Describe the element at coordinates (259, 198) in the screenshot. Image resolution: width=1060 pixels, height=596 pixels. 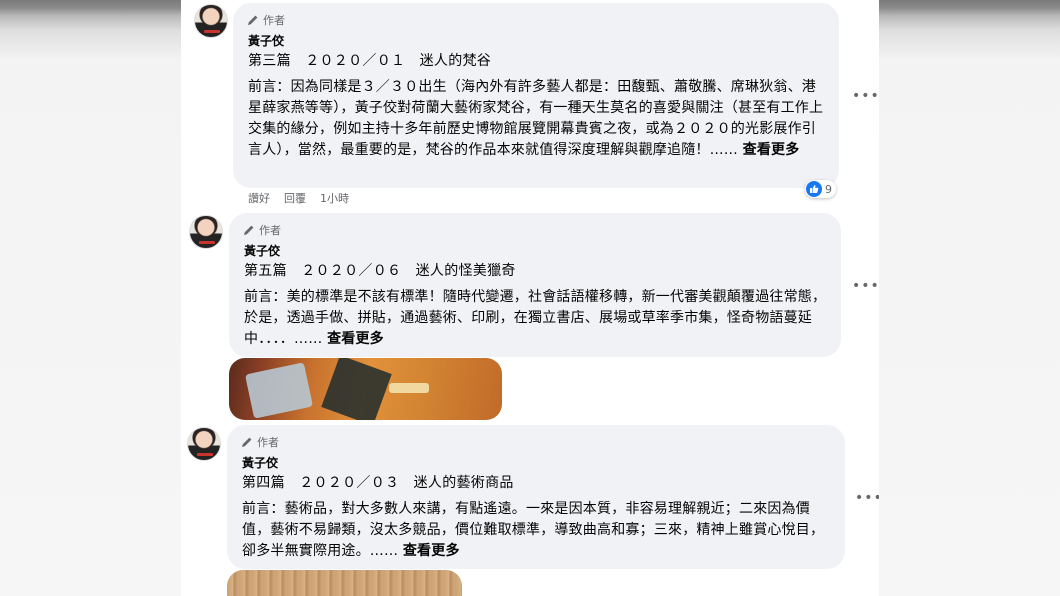
I see `like-link: 讚好` at that location.